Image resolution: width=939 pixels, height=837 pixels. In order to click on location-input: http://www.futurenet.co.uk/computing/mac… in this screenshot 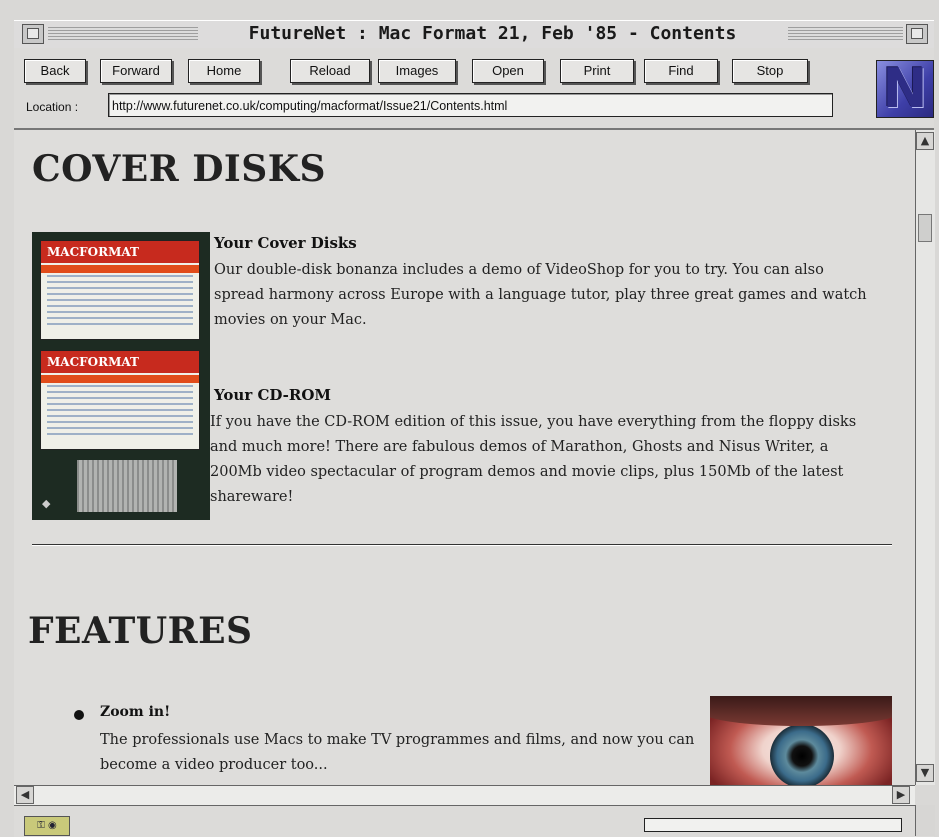, I will do `click(470, 105)`.